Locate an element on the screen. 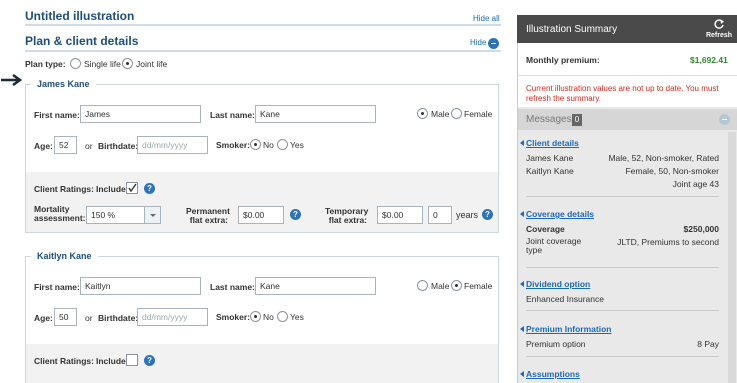  client-row-desc-1: Male, 52, Non-smoker, Rated is located at coordinates (663, 158).